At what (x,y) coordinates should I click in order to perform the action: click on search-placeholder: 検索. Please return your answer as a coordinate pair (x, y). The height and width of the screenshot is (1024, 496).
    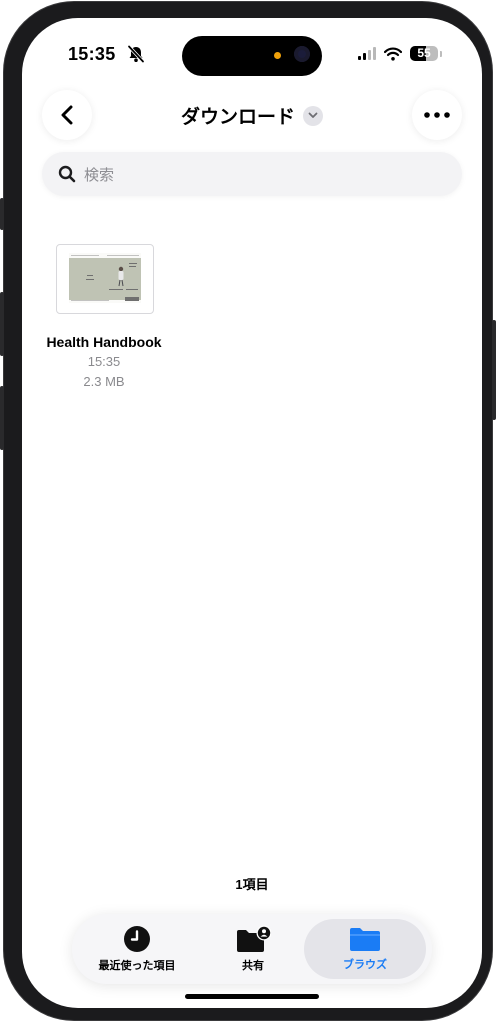
    Looking at the image, I should click on (99, 175).